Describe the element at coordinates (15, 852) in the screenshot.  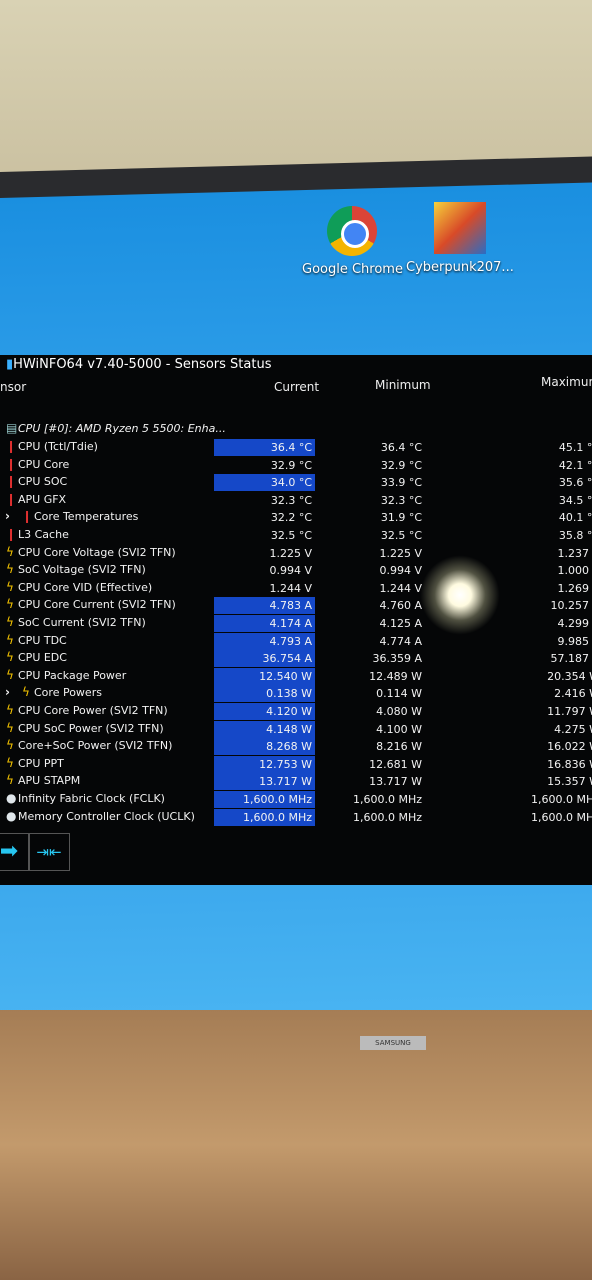
I see `arrow-right-button: ➡` at that location.